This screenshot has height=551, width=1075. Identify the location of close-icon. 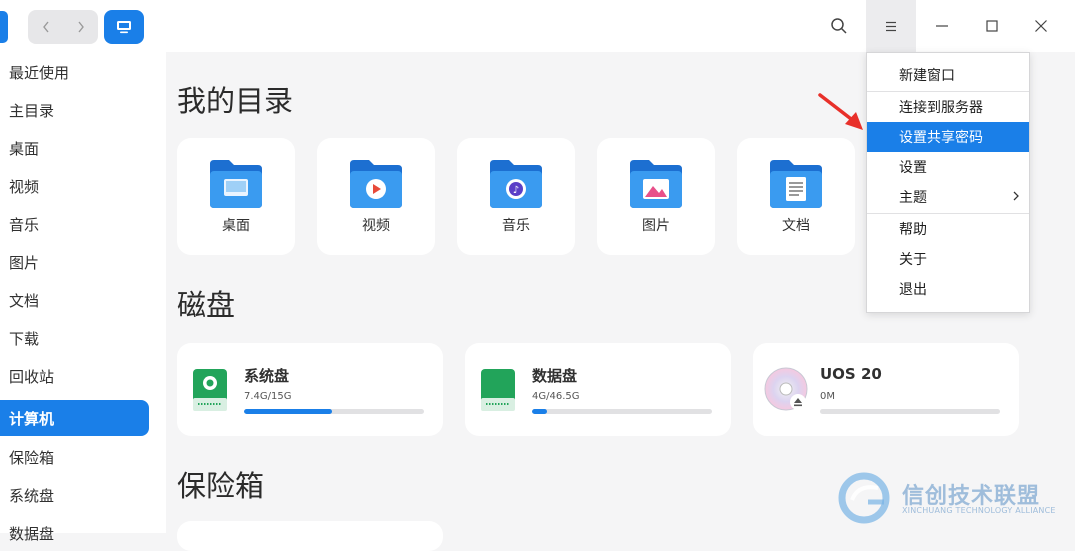
(1041, 26).